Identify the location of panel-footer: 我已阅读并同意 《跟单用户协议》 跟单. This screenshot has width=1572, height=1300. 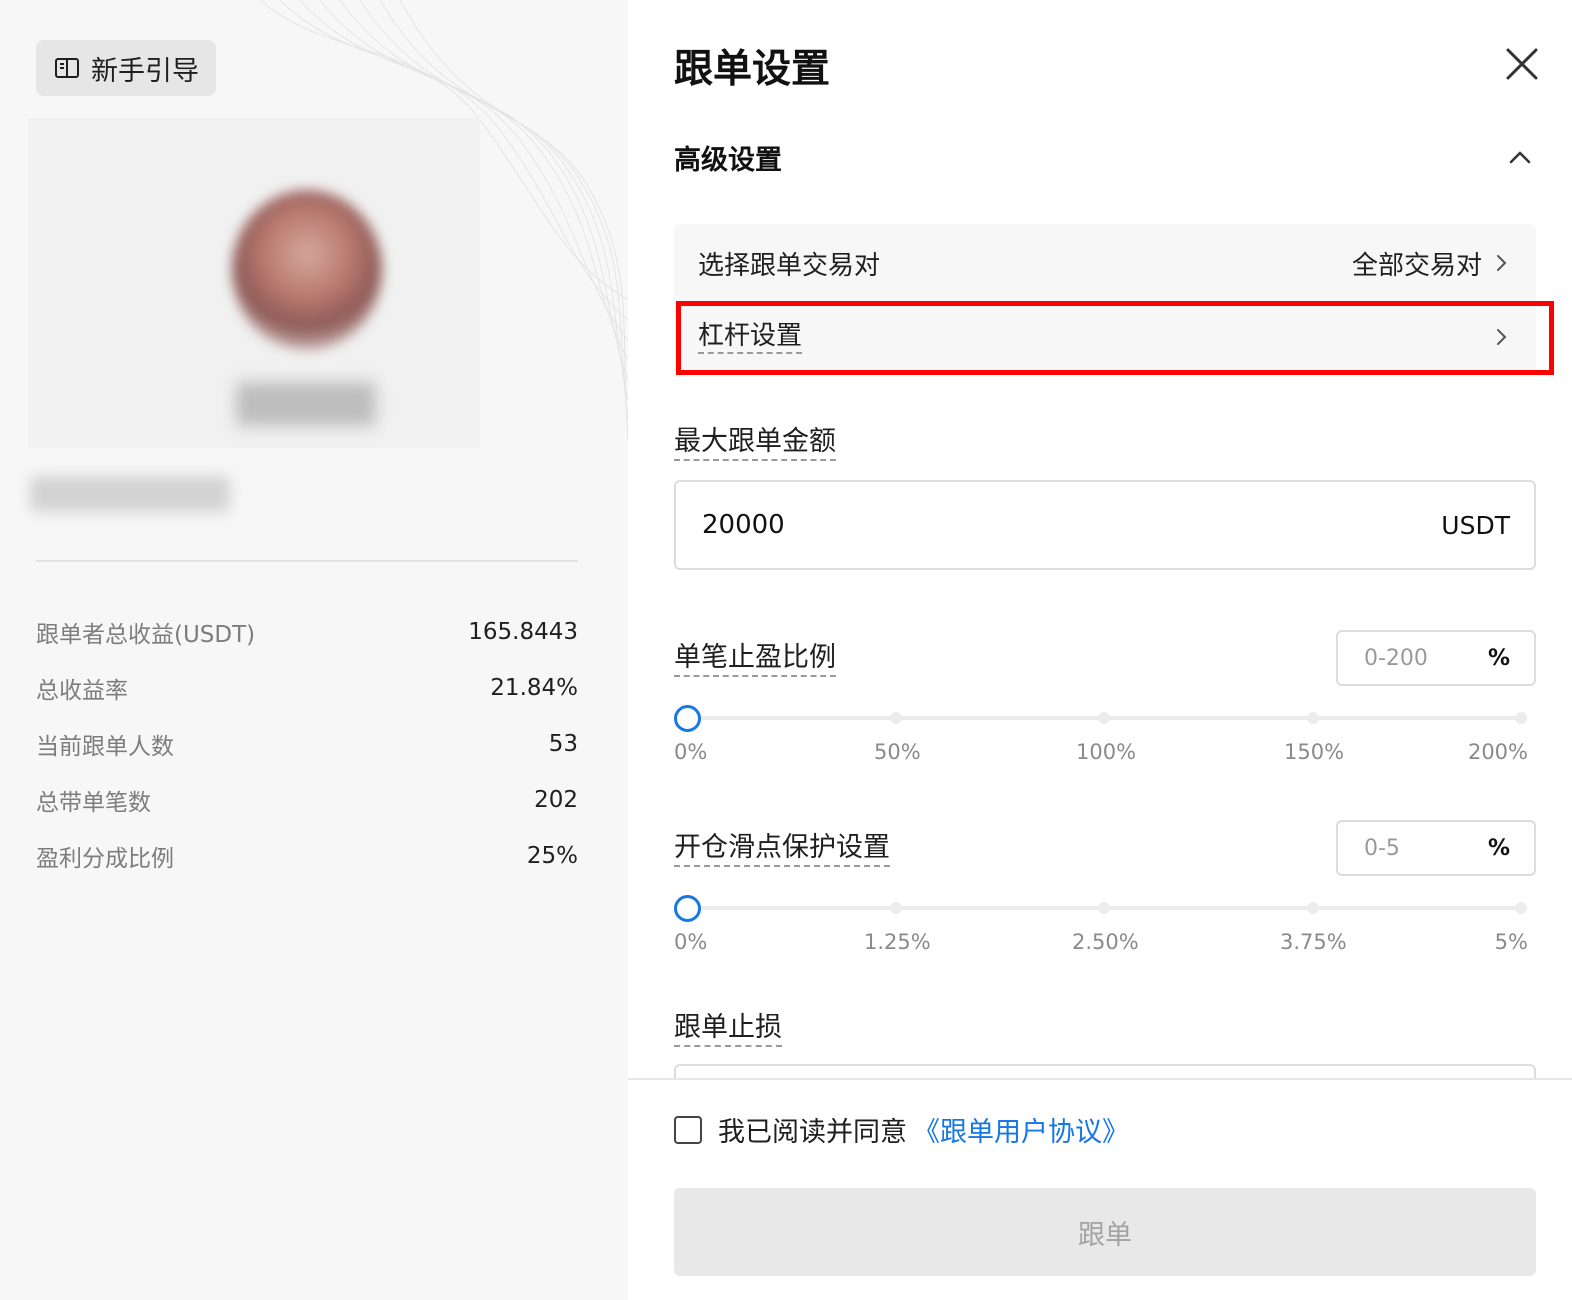
(1100, 1189).